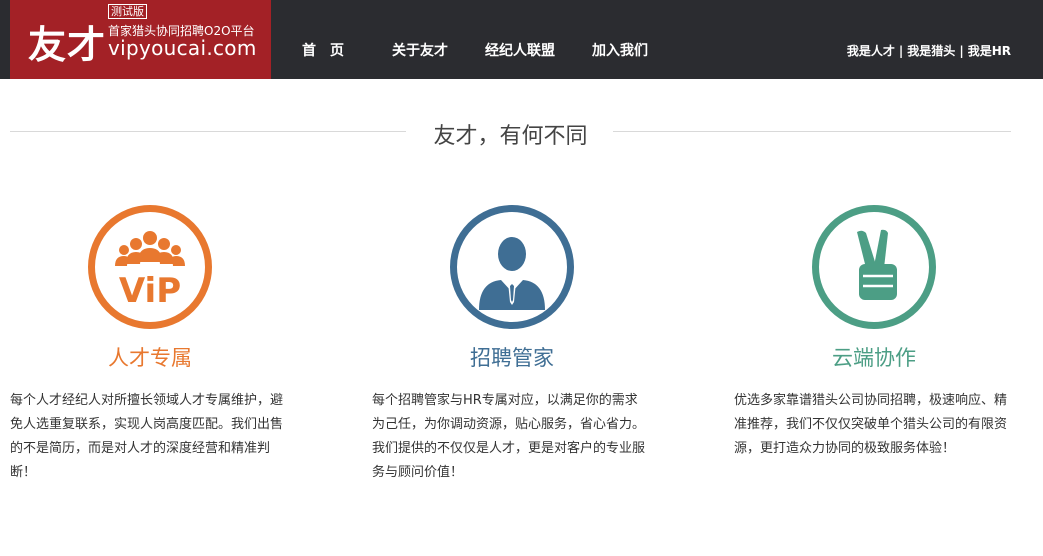  I want to click on feature-title: 人才专属, so click(150, 358).